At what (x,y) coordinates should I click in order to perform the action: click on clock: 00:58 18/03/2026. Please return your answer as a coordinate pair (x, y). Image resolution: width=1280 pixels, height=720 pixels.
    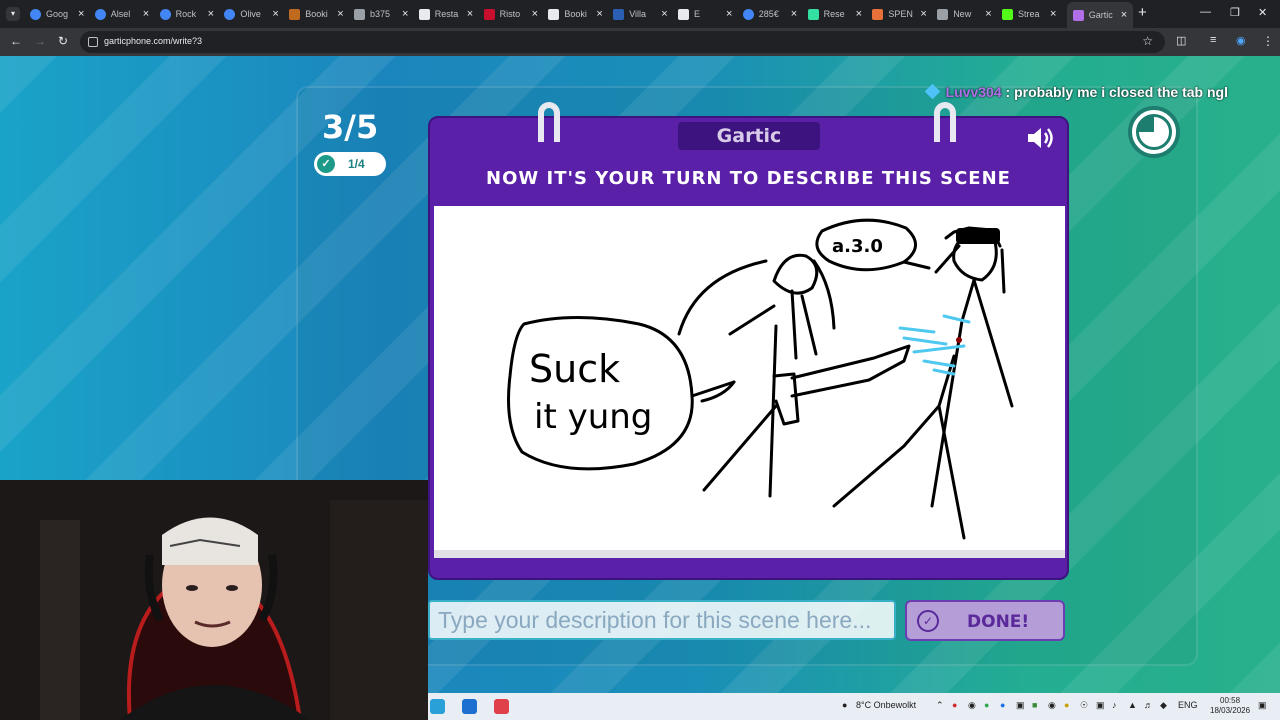
    Looking at the image, I should click on (1230, 706).